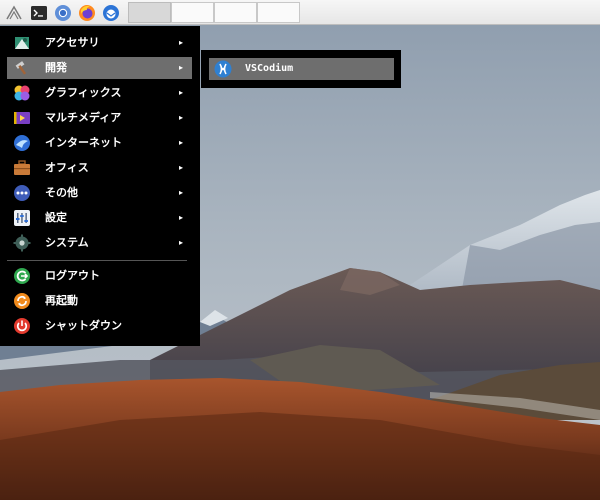 The height and width of the screenshot is (500, 600). I want to click on menu-item-other: その他 ▸, so click(99, 193).